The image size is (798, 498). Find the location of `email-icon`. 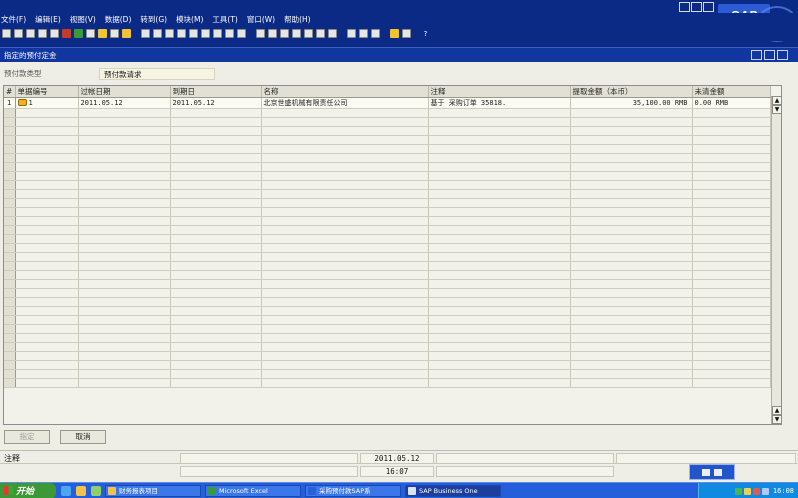

email-icon is located at coordinates (42, 33).